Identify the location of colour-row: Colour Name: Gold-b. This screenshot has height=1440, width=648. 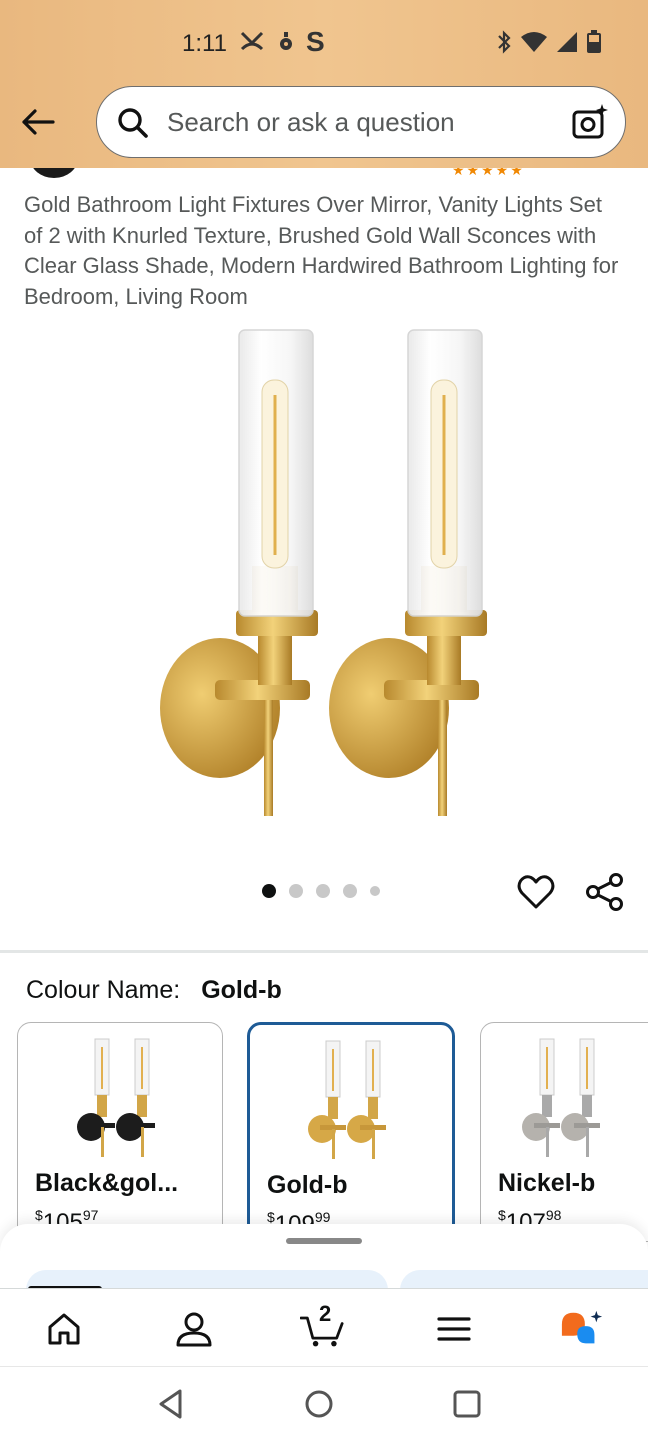
(154, 990).